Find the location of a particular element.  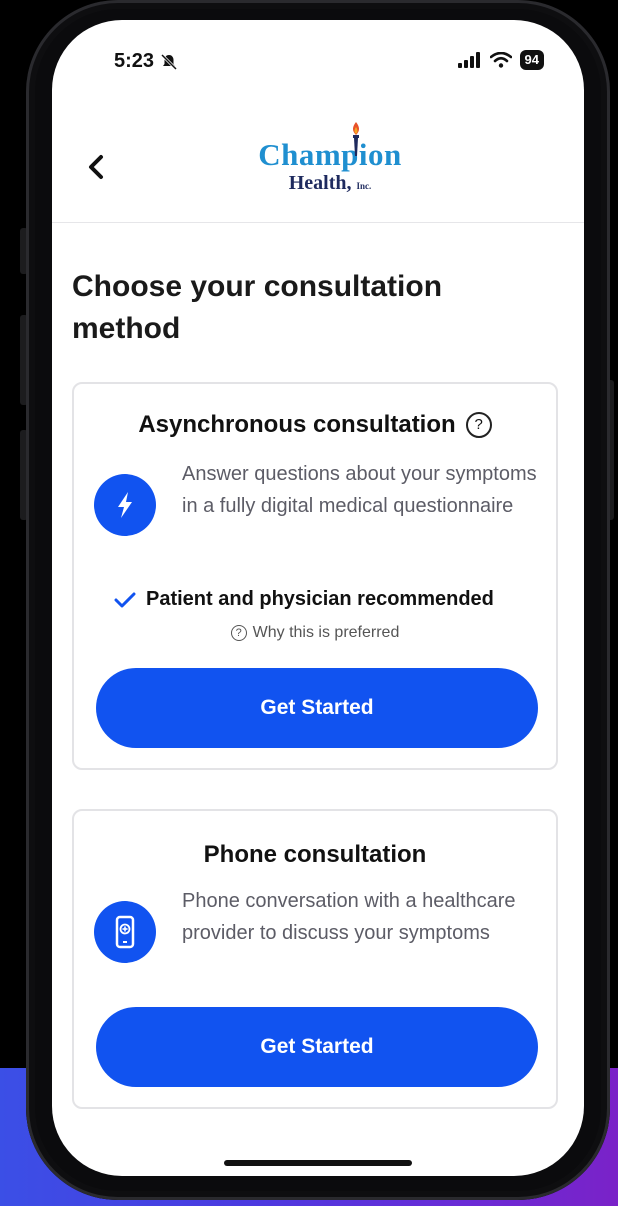

help-icon: ? is located at coordinates (478, 425).